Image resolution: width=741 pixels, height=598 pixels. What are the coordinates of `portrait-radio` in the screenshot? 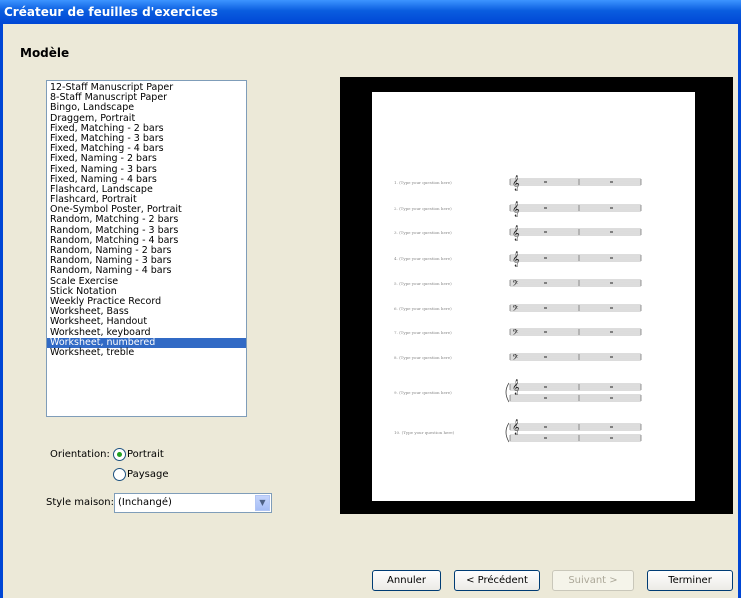 It's located at (119, 454).